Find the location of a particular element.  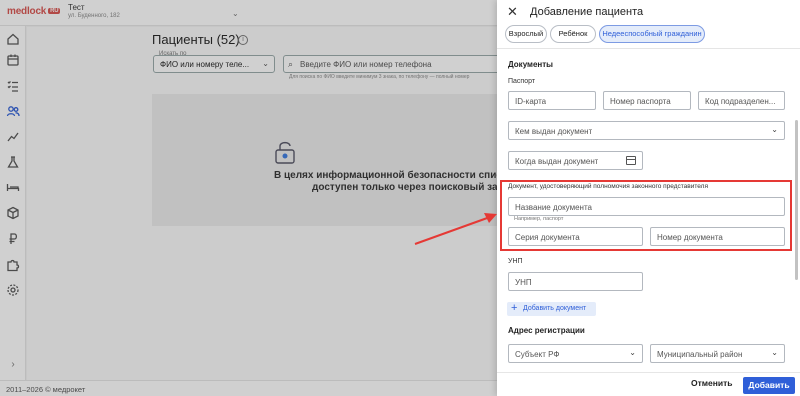

scrollbar is located at coordinates (796, 200).